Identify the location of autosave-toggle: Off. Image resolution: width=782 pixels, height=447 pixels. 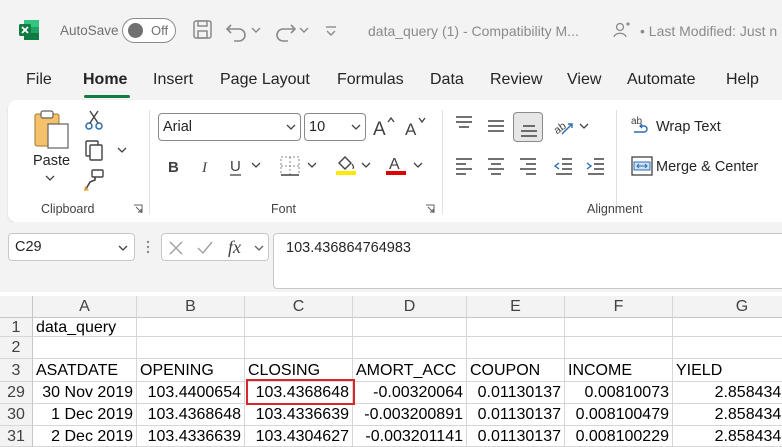
(149, 30).